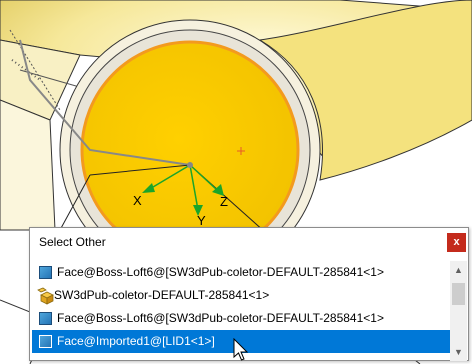 This screenshot has width=472, height=364. What do you see at coordinates (458, 270) in the screenshot?
I see `scroll-up-icon: ▲` at bounding box center [458, 270].